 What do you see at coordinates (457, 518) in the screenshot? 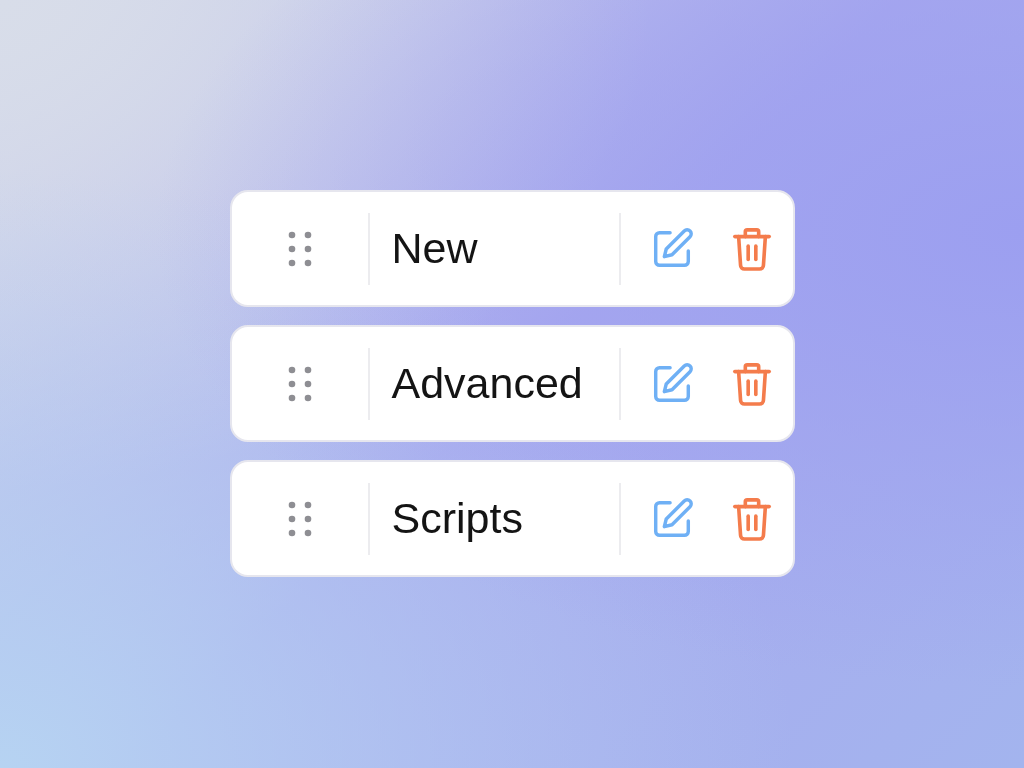
I see `item-label: Scripts` at bounding box center [457, 518].